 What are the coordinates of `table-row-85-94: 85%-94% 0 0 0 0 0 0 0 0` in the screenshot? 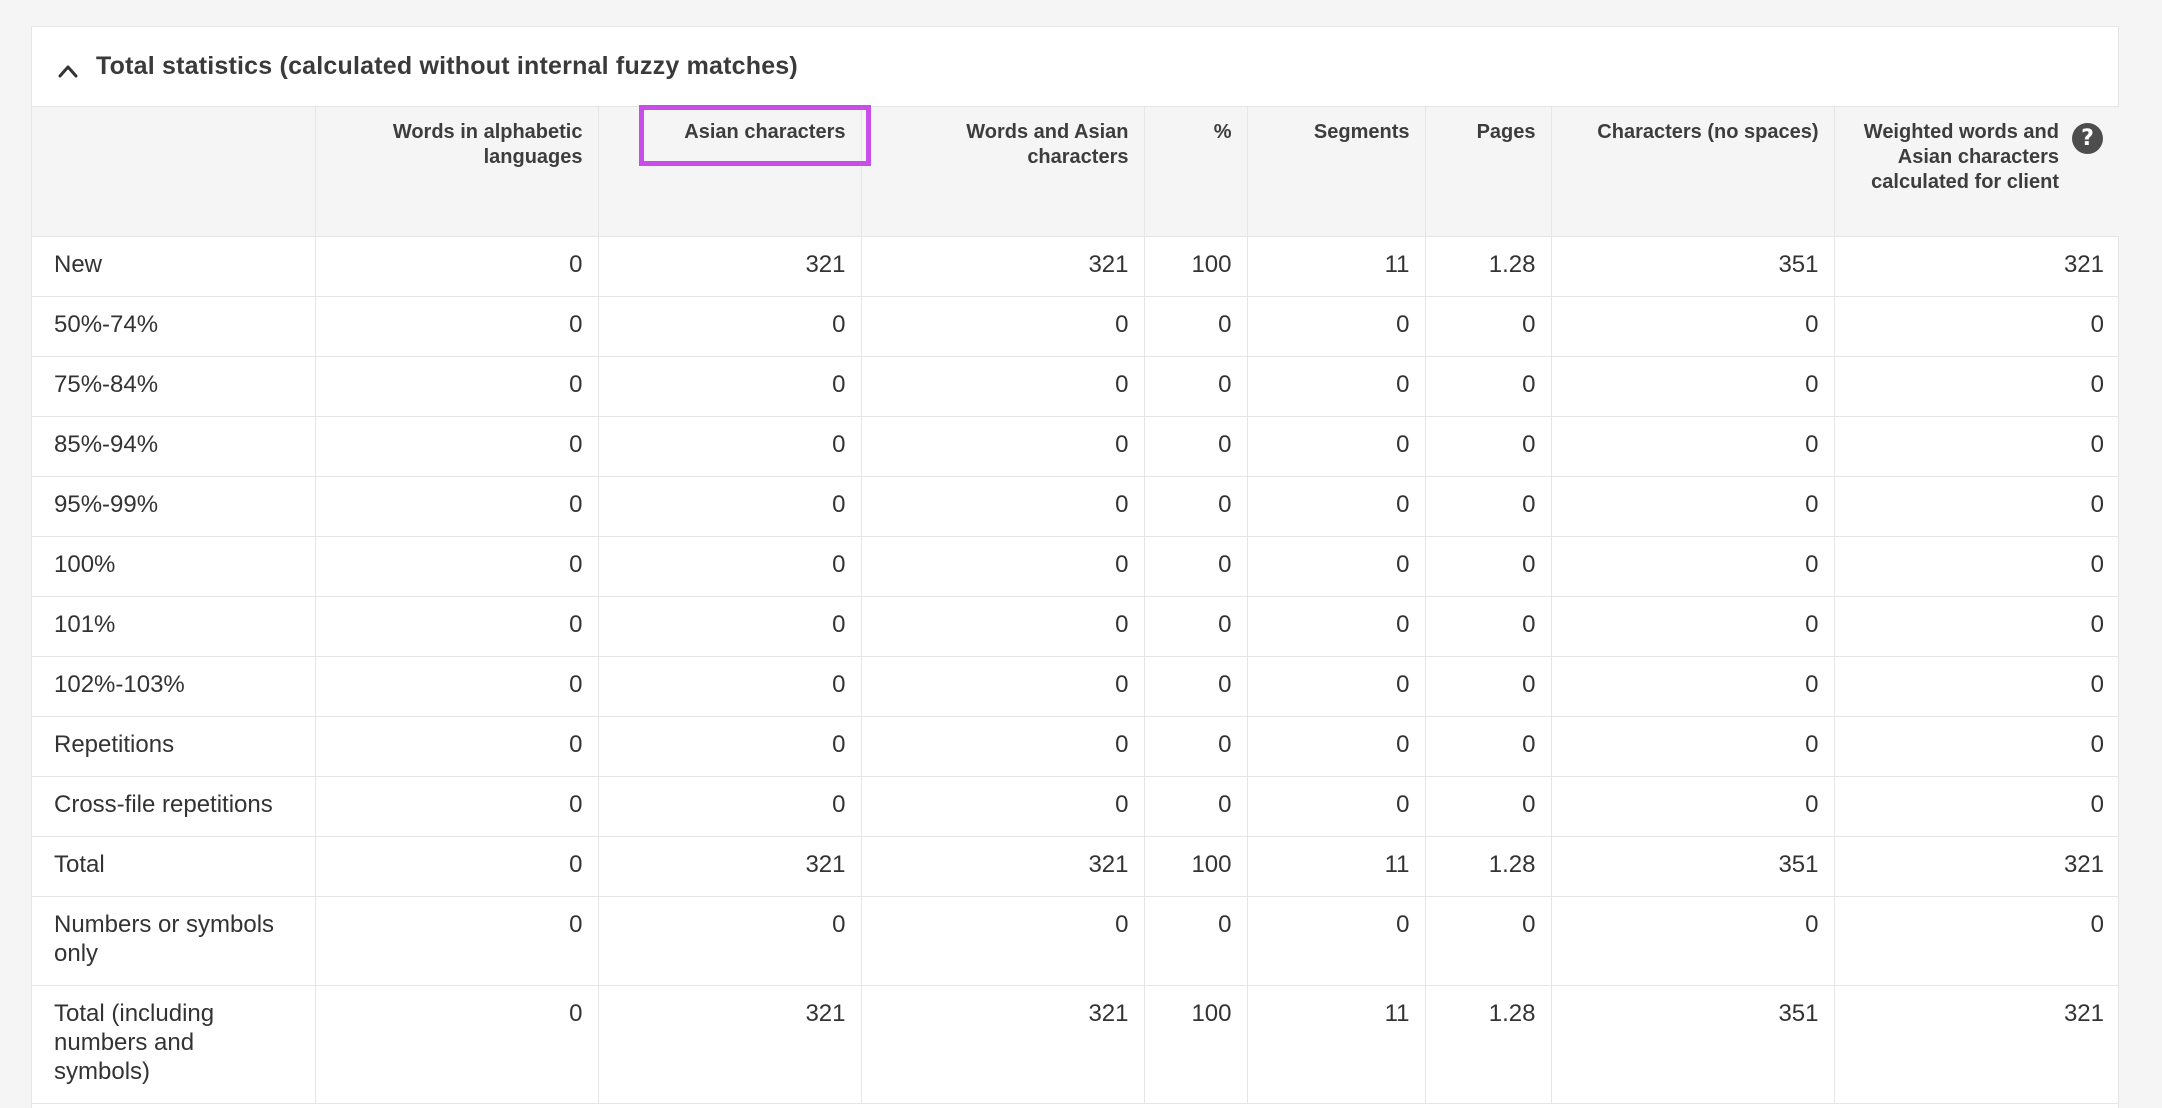 It's located at (1075, 446).